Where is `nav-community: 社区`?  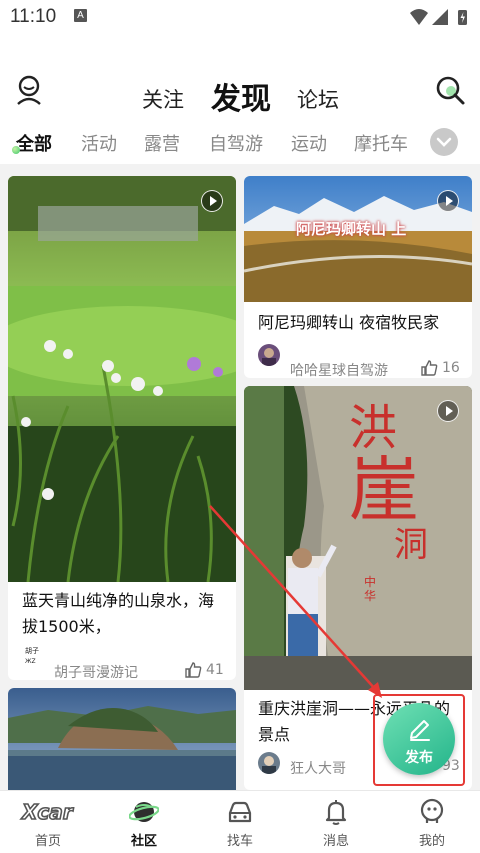 nav-community: 社区 is located at coordinates (144, 822).